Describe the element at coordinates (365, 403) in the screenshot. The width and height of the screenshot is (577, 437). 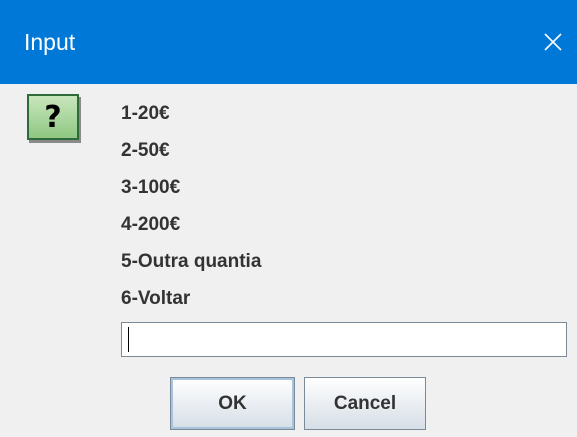
I see `cancel-button: Cancel` at that location.